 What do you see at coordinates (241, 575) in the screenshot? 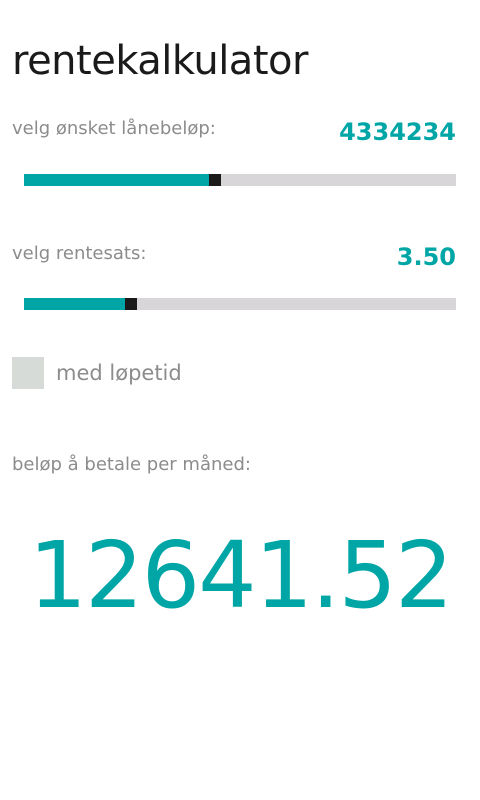
I see `monthly-payment-value: 12641.52` at bounding box center [241, 575].